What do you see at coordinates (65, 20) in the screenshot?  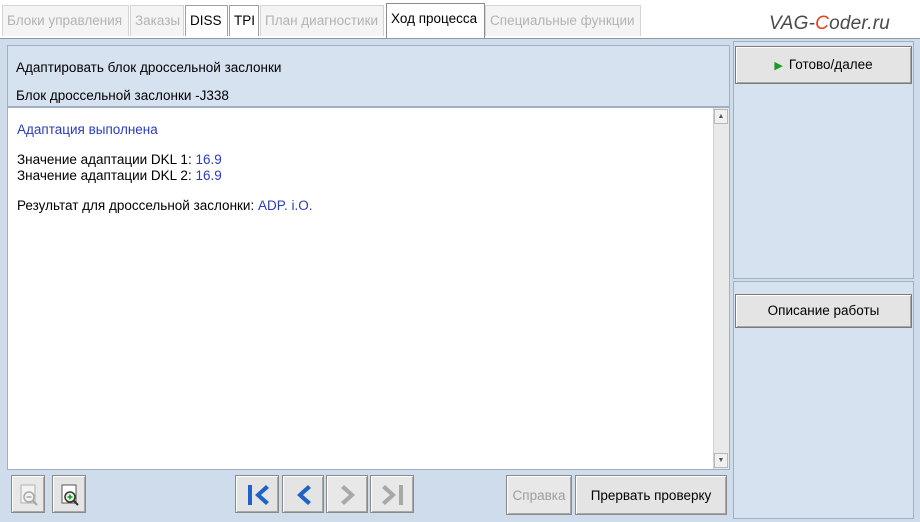 I see `tab-control-units: Блоки управления` at bounding box center [65, 20].